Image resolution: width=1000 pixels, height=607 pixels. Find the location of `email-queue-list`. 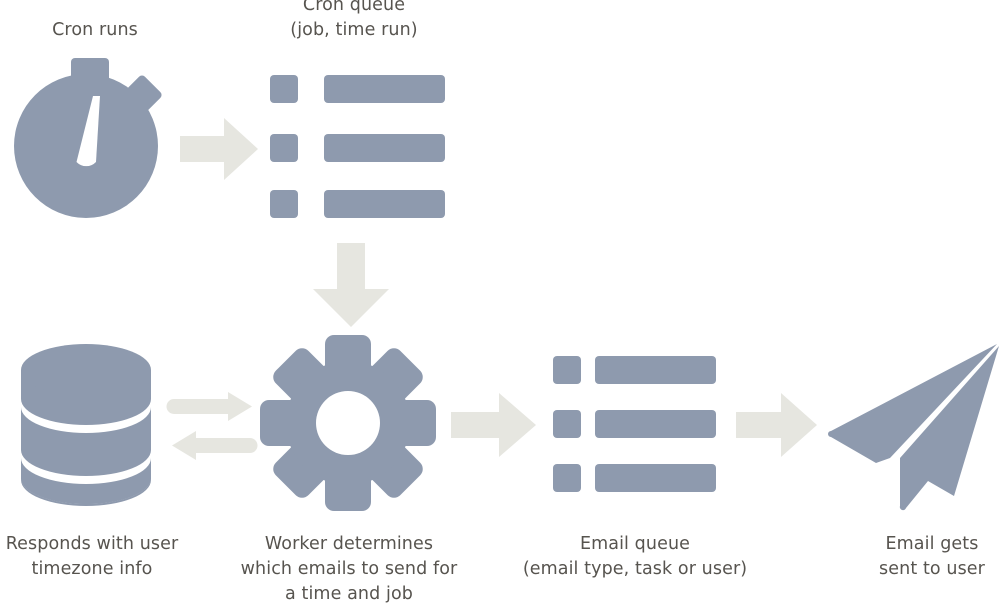

email-queue-list is located at coordinates (634, 424).